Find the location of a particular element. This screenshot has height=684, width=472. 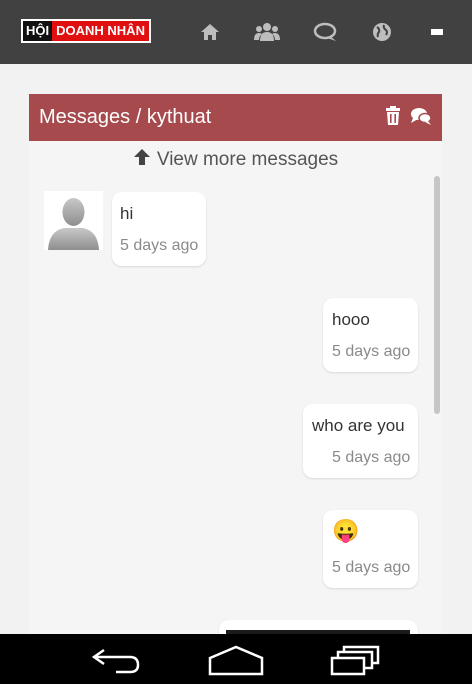

users-icon is located at coordinates (267, 32).